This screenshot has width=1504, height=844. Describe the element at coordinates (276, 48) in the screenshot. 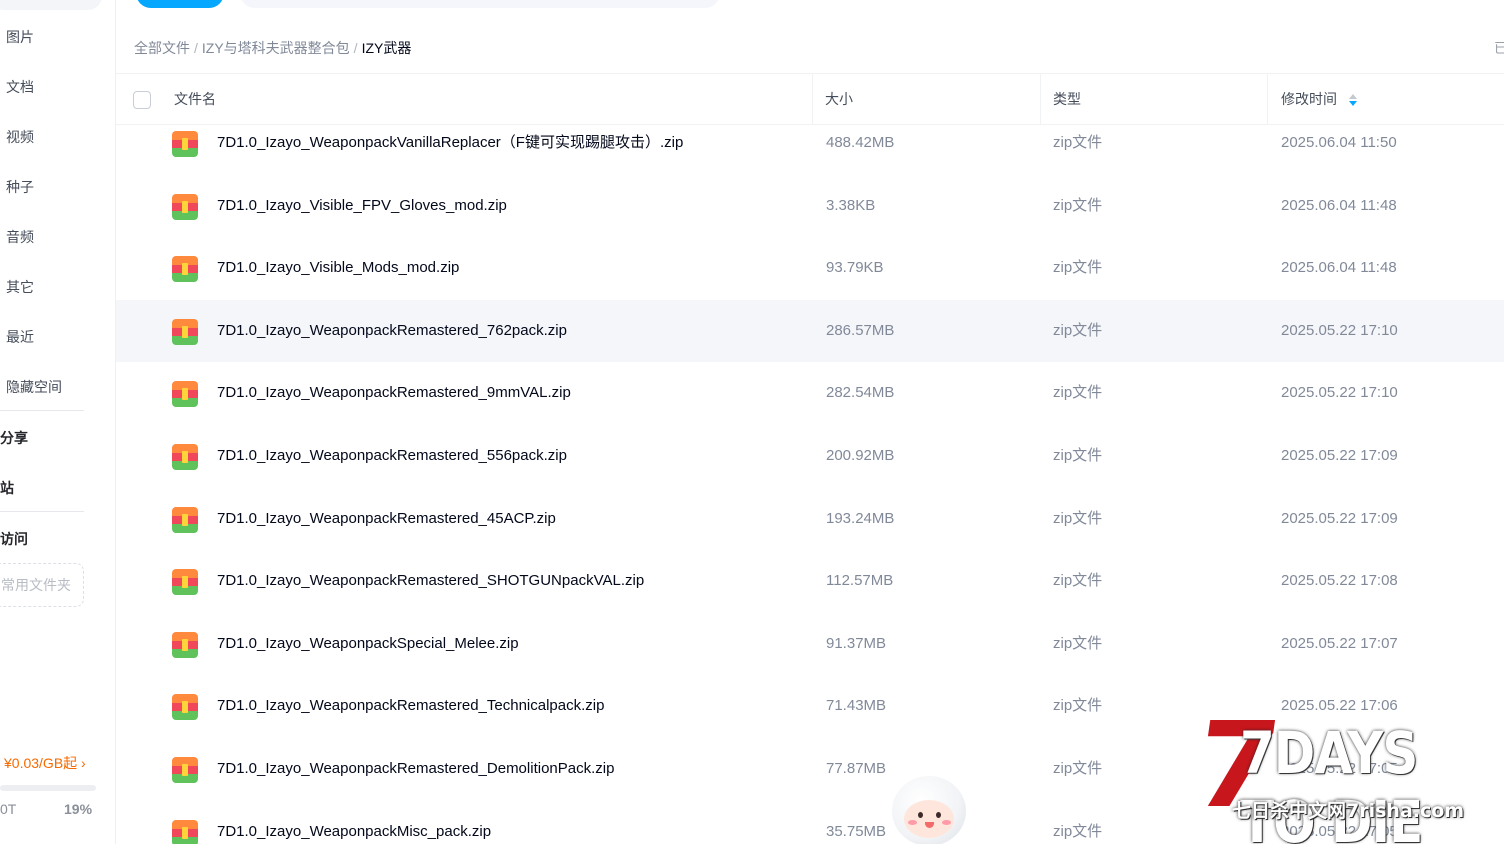

I see `breadcrumb-item-parent: IZY与塔科夫武器整合包` at that location.